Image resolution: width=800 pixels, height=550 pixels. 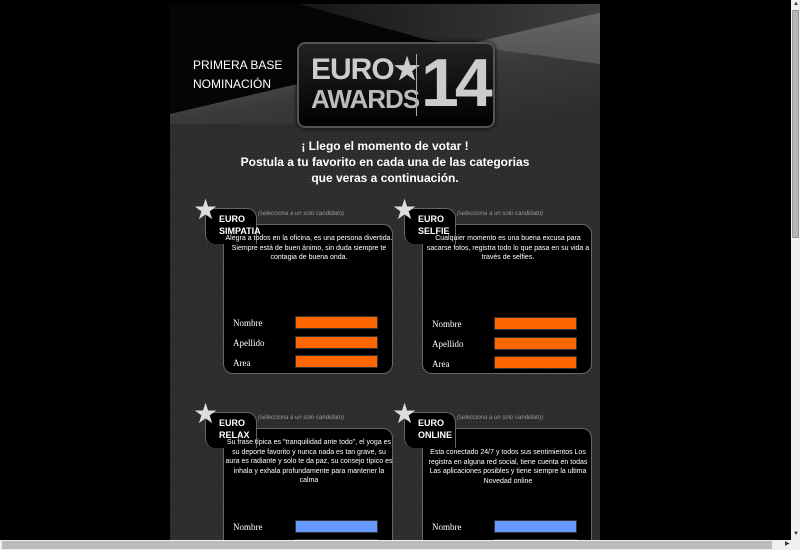 I want to click on intro-line-1: ¡ Llego el momento de votar !, so click(x=385, y=146).